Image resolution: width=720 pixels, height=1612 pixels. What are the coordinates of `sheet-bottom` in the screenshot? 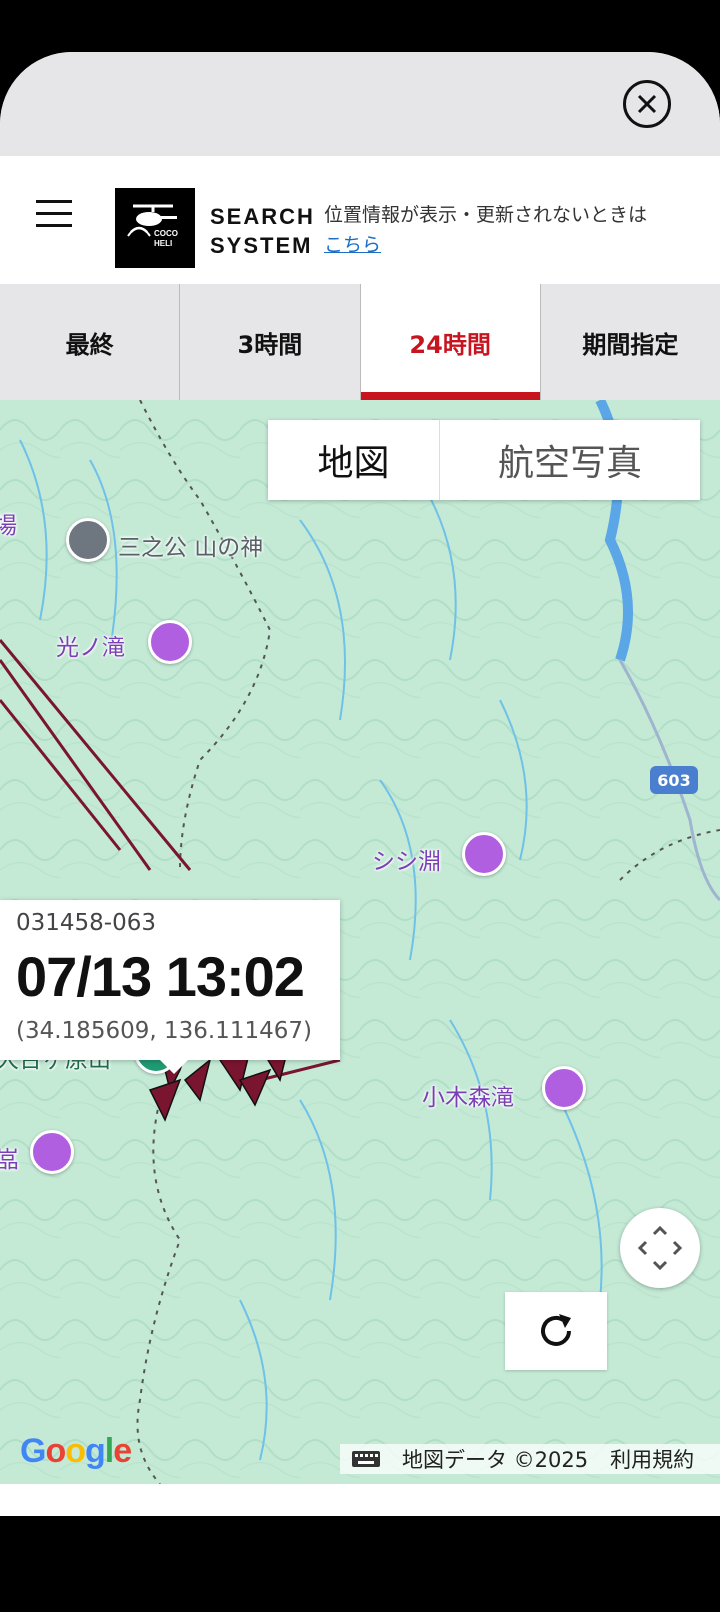 It's located at (360, 1500).